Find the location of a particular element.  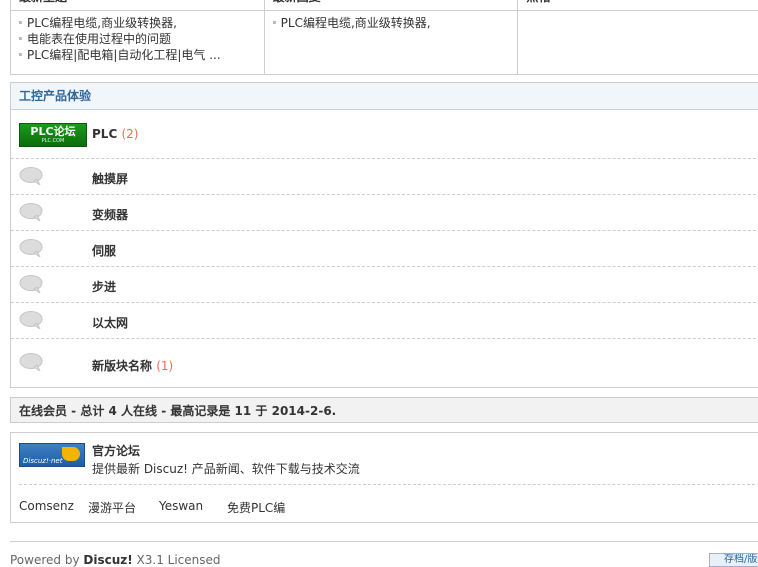

text-link: 免费PLC编 is located at coordinates (256, 507).